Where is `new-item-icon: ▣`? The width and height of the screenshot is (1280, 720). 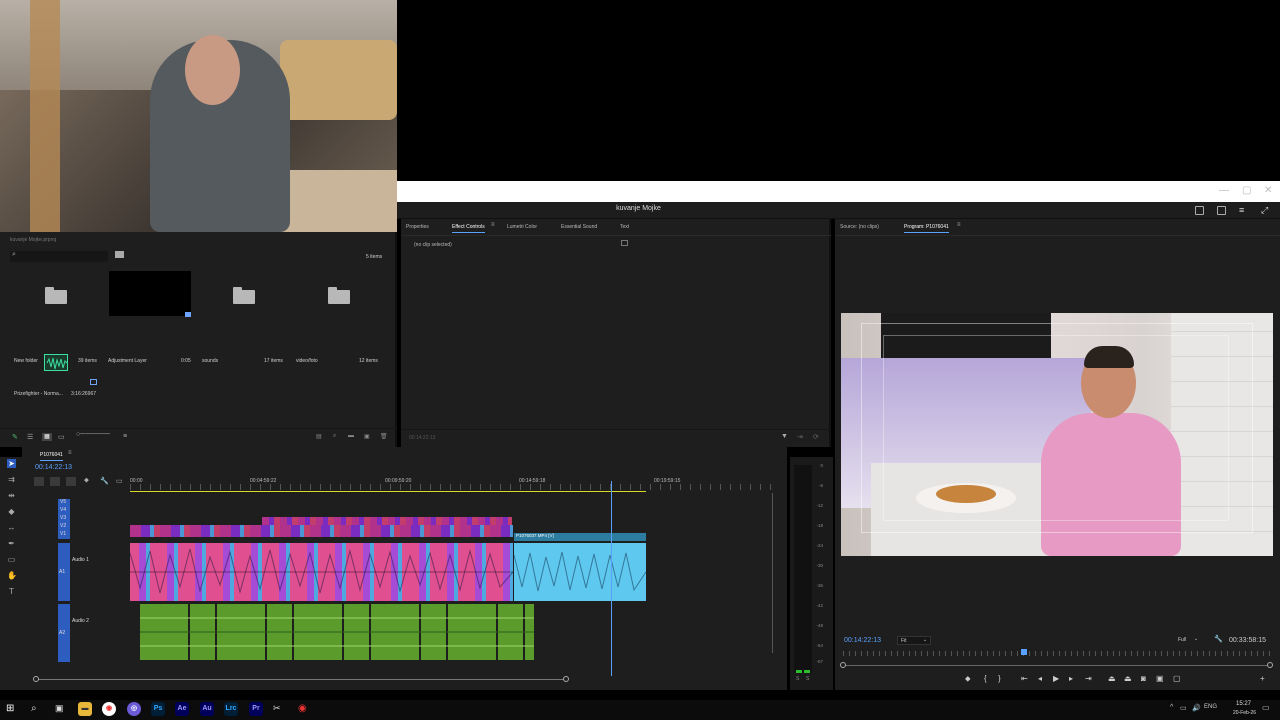 new-item-icon: ▣ is located at coordinates (367, 436).